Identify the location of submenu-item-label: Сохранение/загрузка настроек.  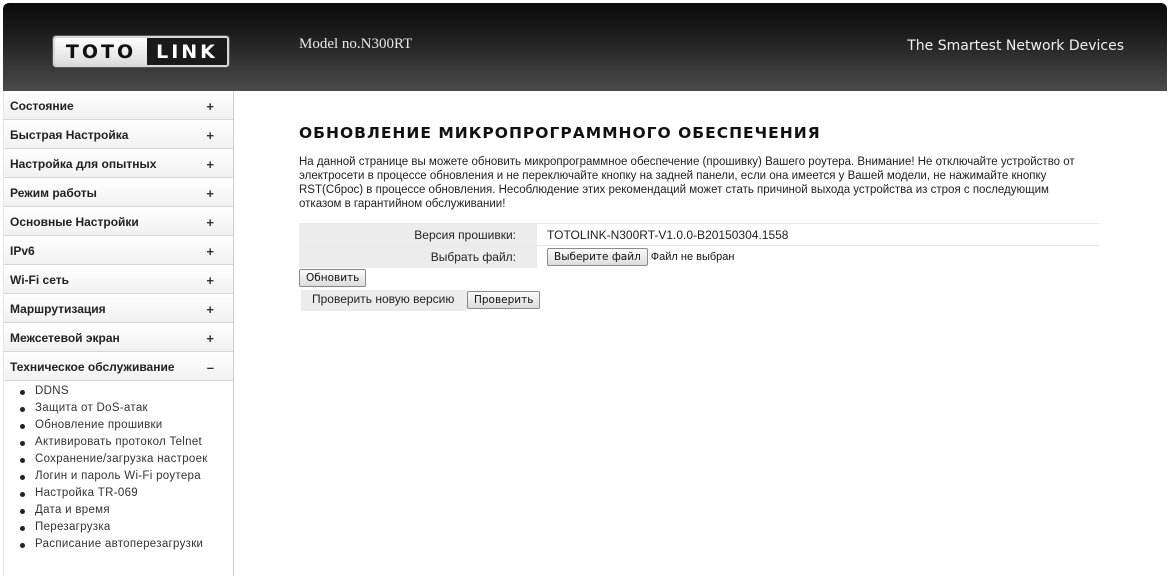
(121, 459).